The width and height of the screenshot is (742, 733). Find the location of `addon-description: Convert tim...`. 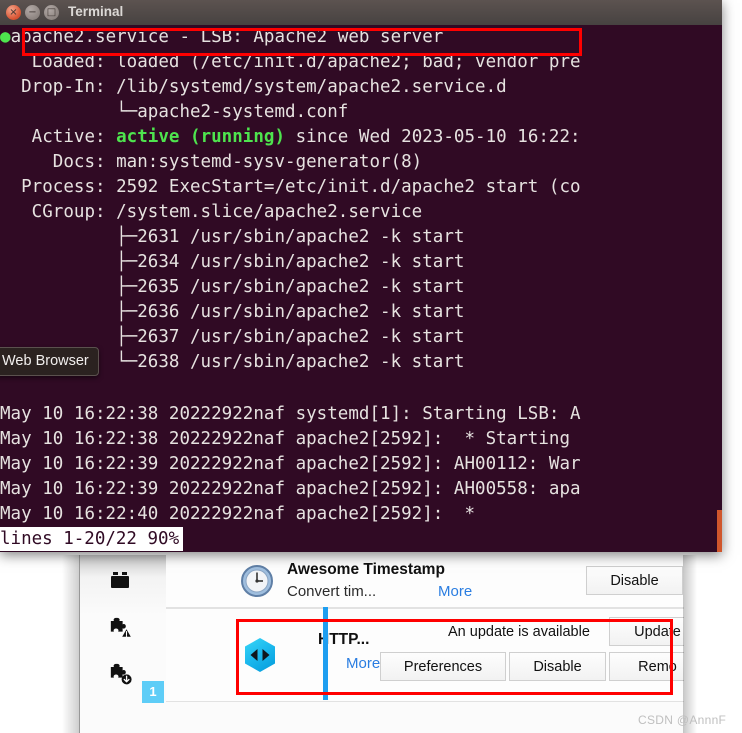

addon-description: Convert tim... is located at coordinates (332, 591).